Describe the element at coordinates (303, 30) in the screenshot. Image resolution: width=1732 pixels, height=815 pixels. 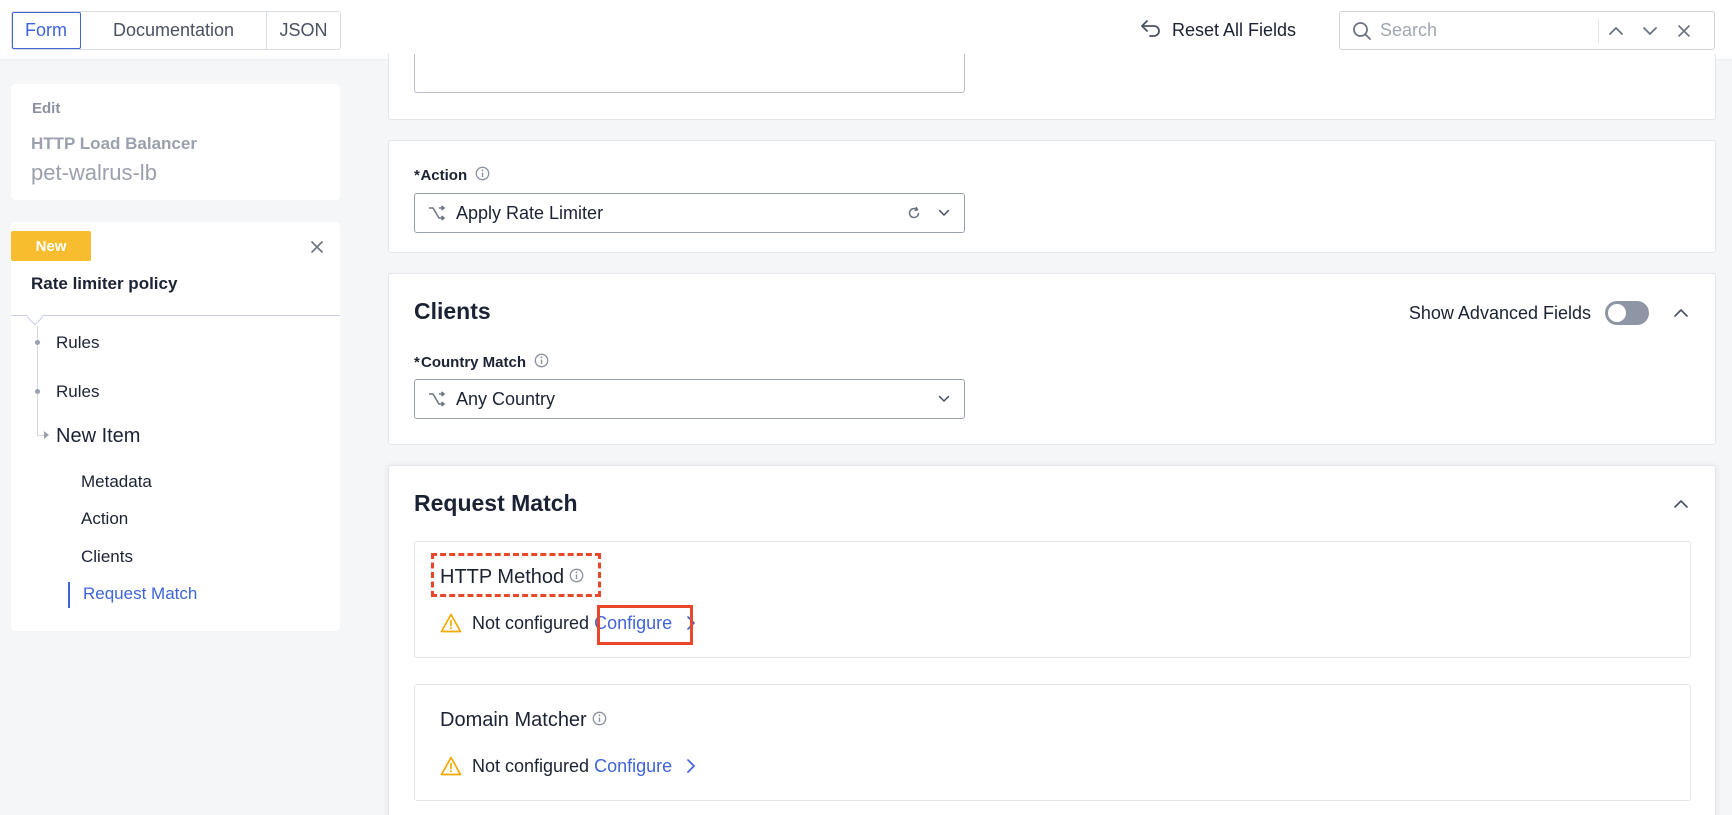
I see `tab-json: JSON` at that location.